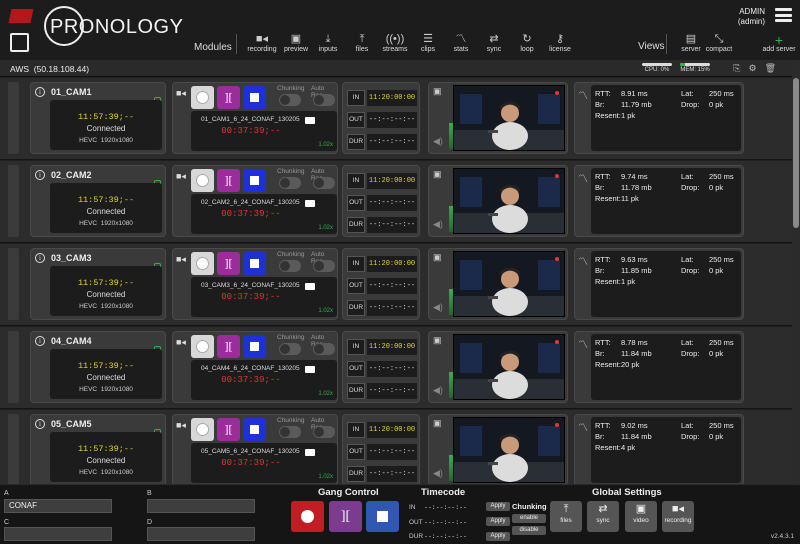  Describe the element at coordinates (783, 15) in the screenshot. I see `hamburger-menu-icon` at that location.